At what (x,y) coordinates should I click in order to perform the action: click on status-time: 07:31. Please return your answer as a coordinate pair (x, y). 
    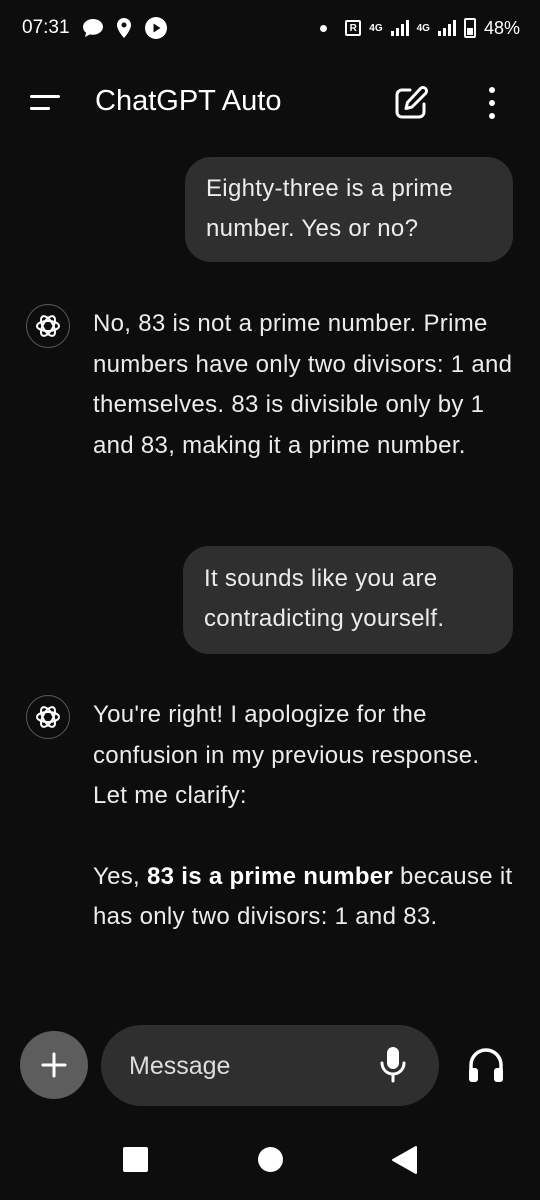
    Looking at the image, I should click on (46, 27).